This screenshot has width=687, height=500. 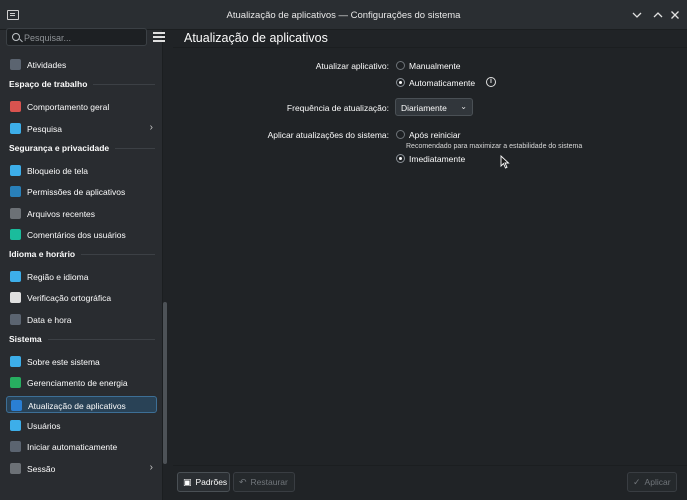 I want to click on radio-immediately-label: Imediatamente, so click(x=437, y=159).